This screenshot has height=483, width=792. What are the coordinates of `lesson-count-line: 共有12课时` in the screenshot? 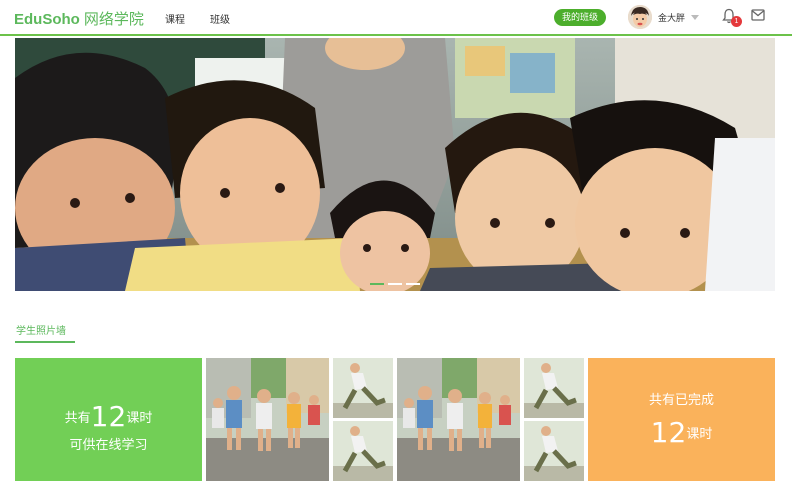 It's located at (108, 416).